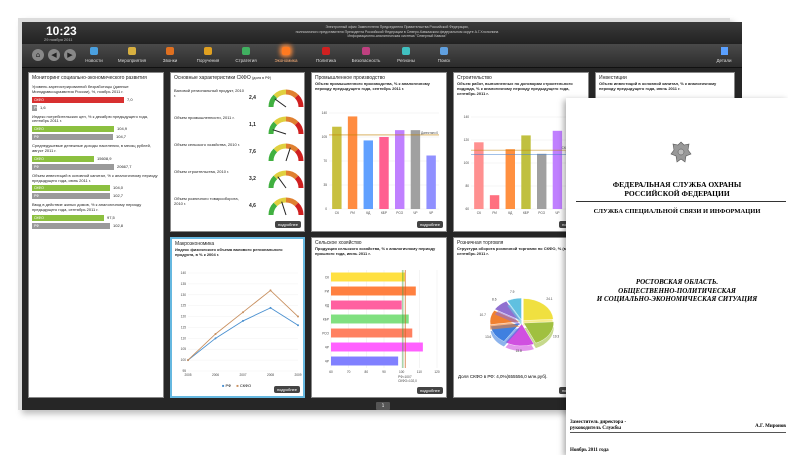  I want to click on macro-legend: ■ РФ ■ СКФО, so click(236, 385).